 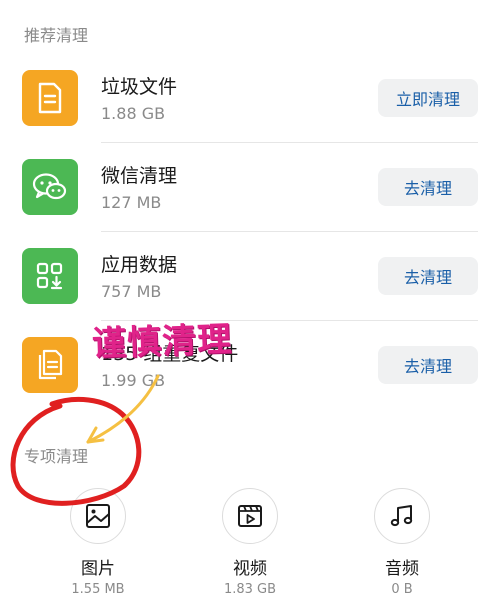 I want to click on tool-images: 图片 1.55 MB, so click(x=98, y=542).